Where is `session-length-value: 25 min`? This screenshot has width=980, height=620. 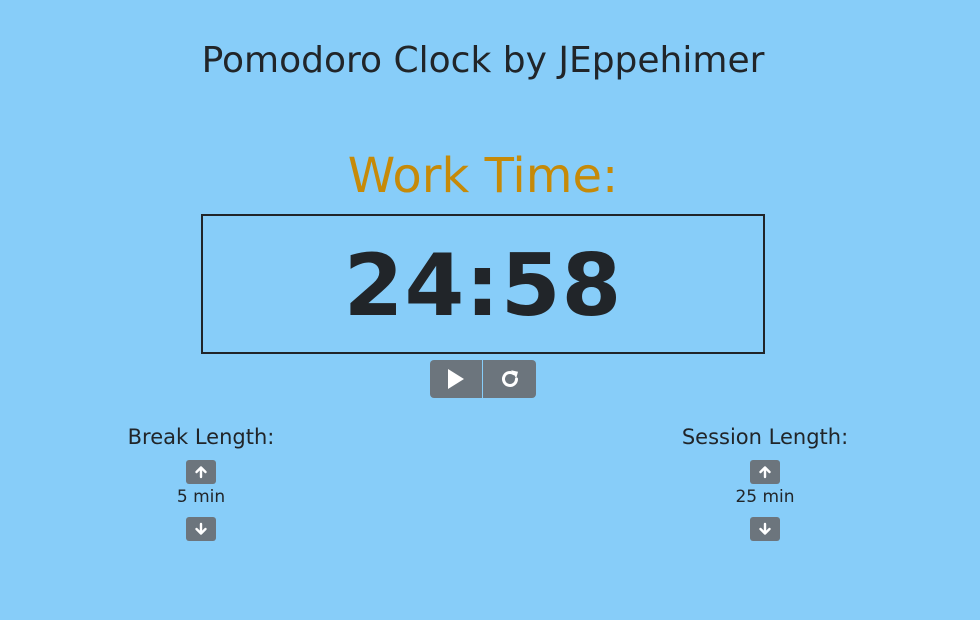 session-length-value: 25 min is located at coordinates (765, 497).